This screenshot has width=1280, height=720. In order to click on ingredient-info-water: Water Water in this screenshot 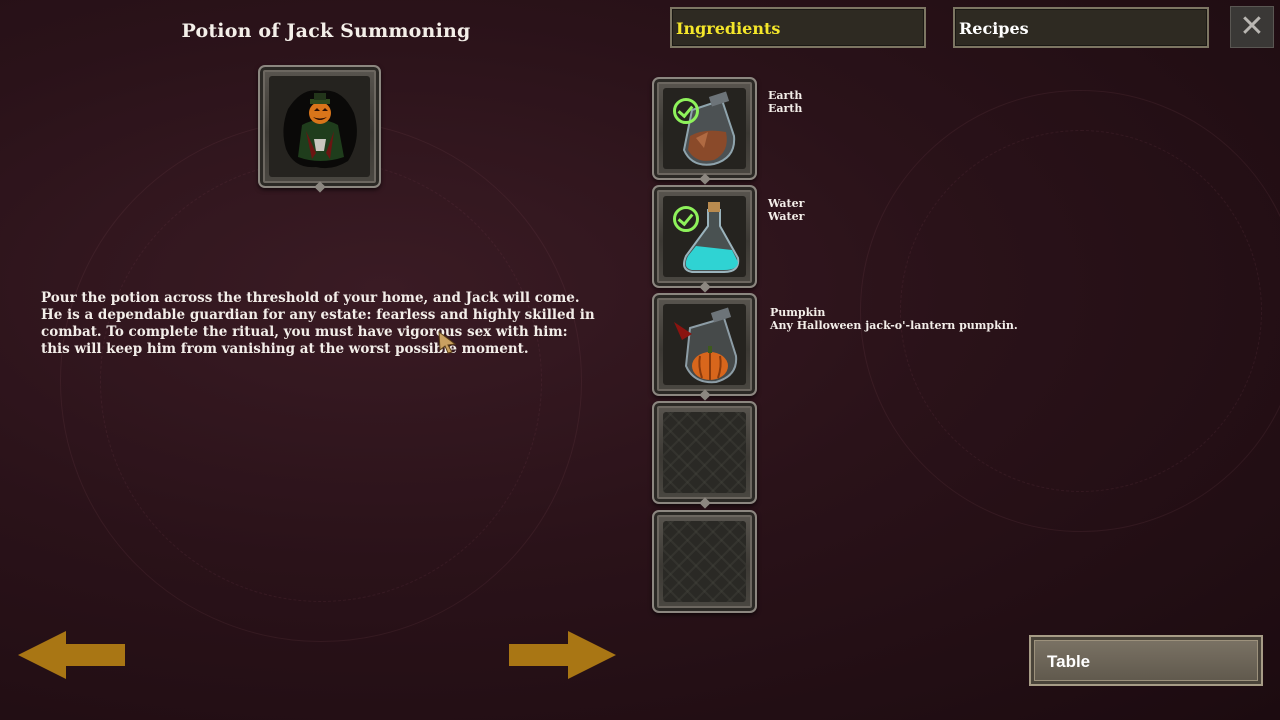, I will do `click(786, 210)`.